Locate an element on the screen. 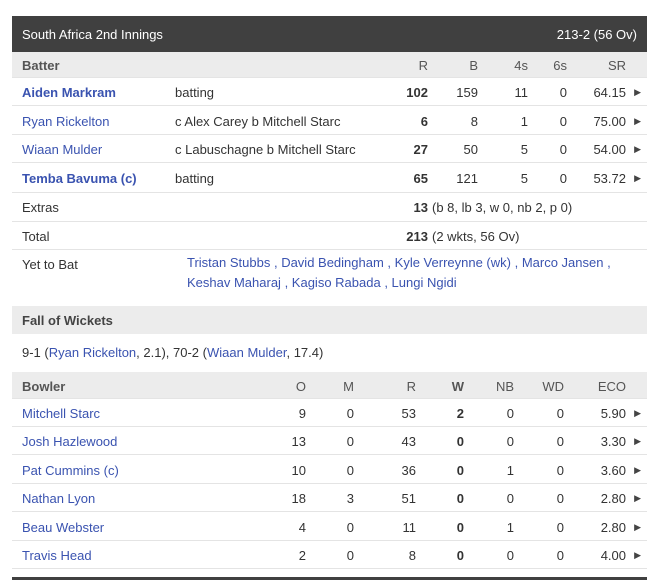  bowler-name-link: Beau Webster is located at coordinates (63, 527).